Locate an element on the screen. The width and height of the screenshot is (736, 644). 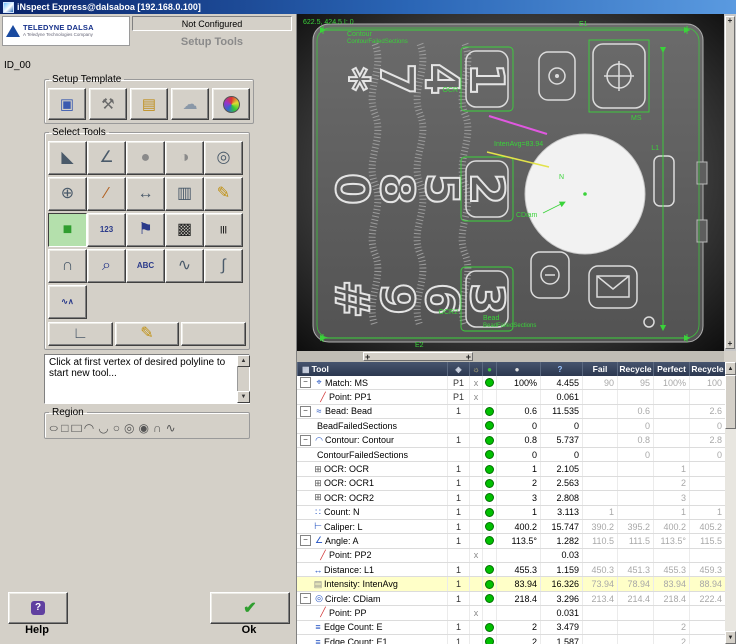
grid-tool-button: ▥ is located at coordinates (184, 194).